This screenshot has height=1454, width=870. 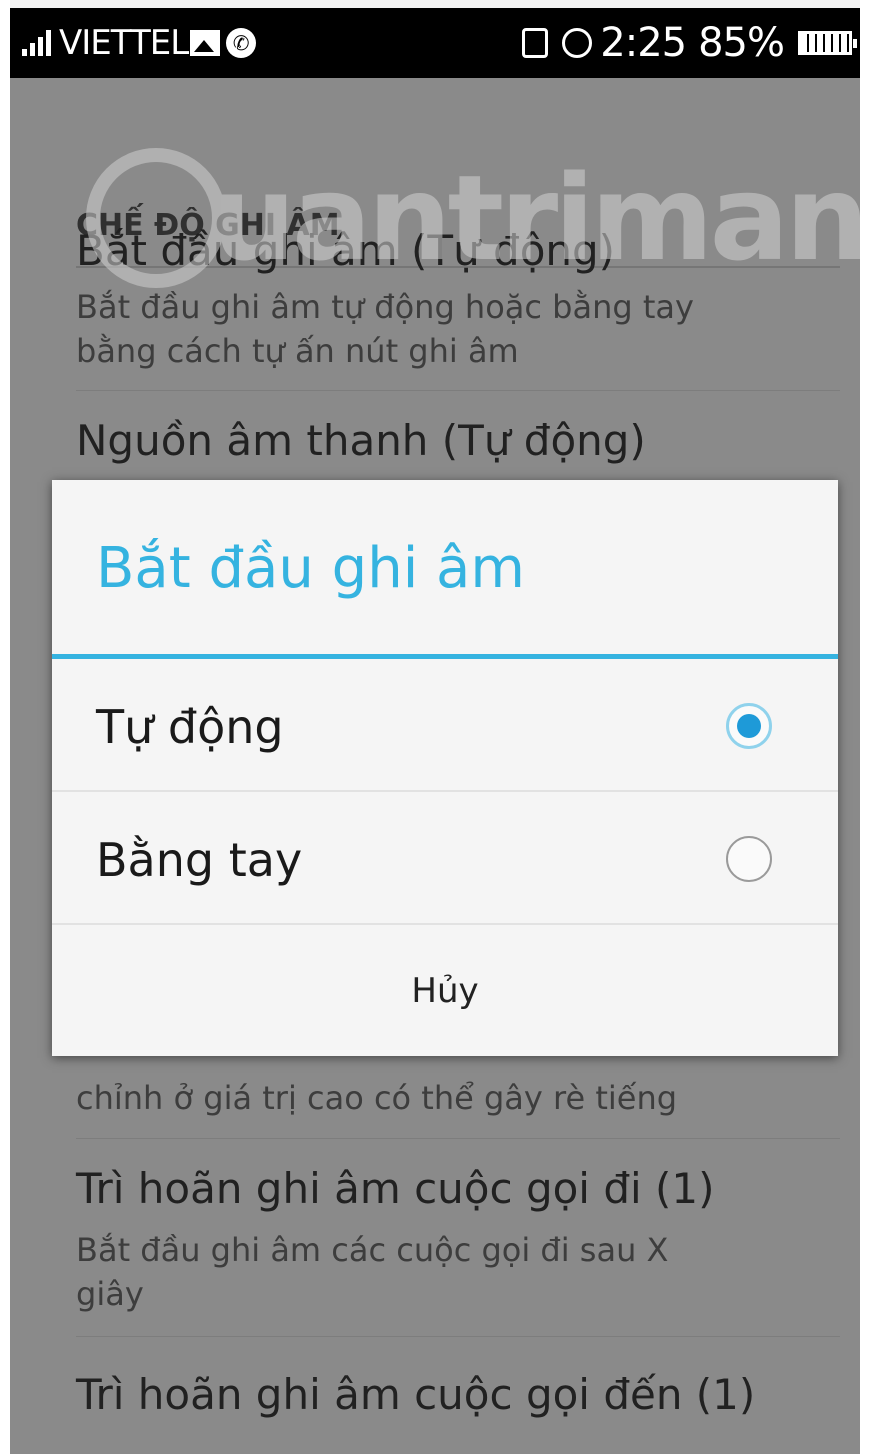 I want to click on signal-icon, so click(x=36, y=43).